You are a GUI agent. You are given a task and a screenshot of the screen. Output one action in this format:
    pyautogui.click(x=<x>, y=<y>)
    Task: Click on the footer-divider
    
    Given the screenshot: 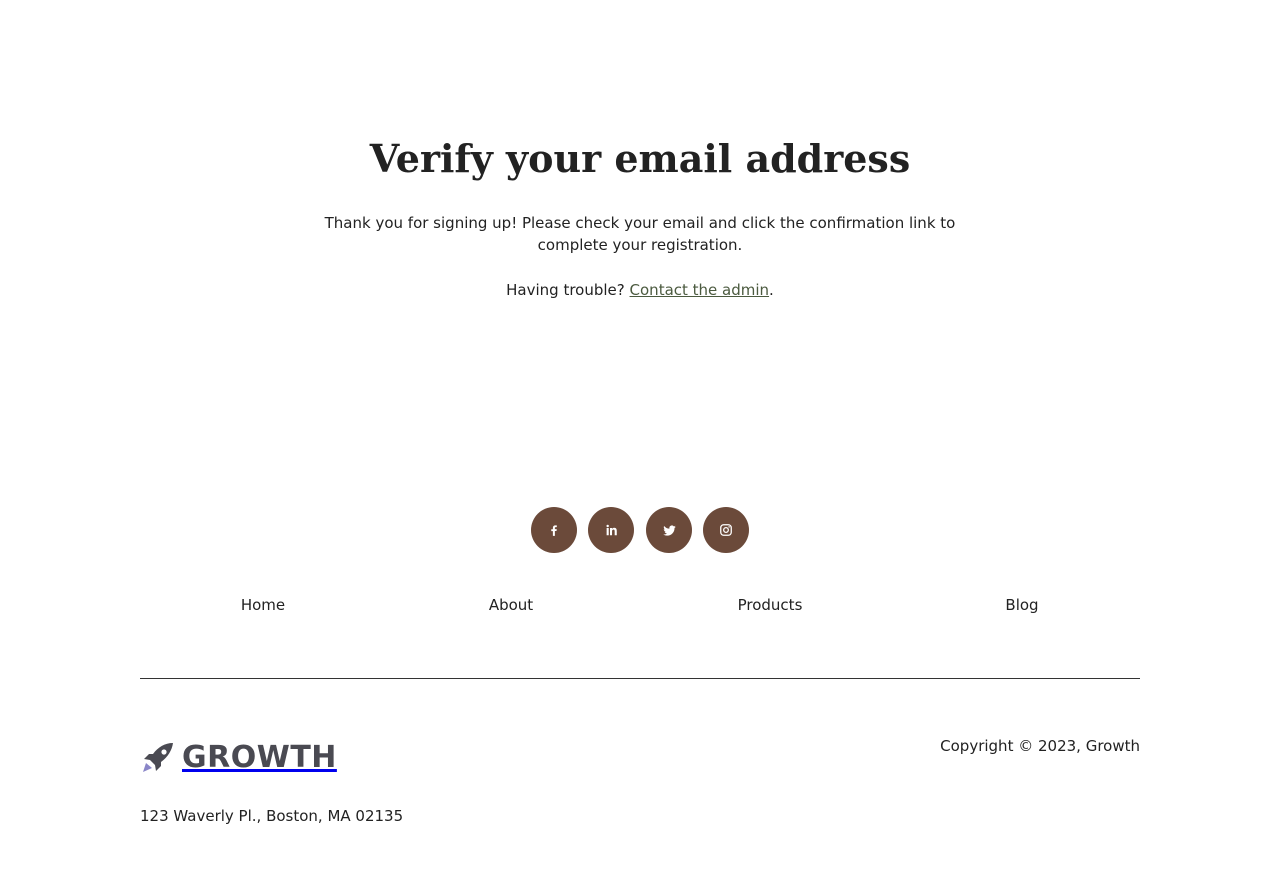 What is the action you would take?
    pyautogui.click(x=640, y=678)
    